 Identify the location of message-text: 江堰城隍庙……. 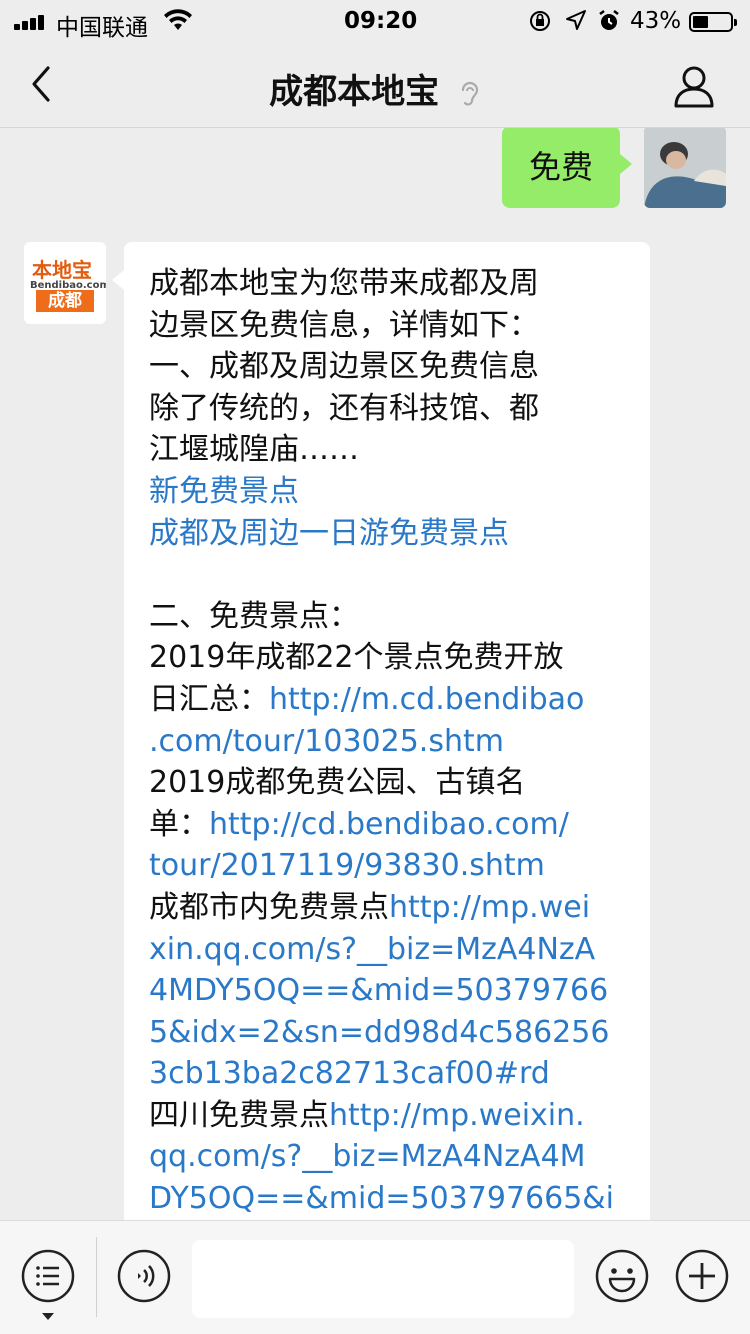
(254, 450).